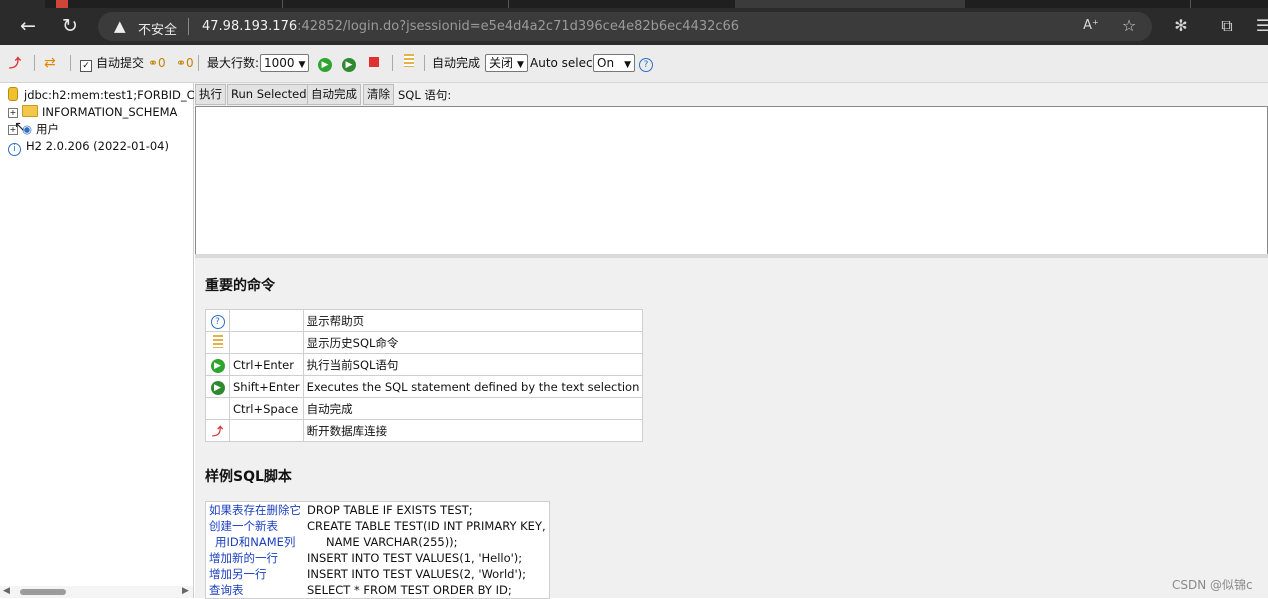 This screenshot has height=599, width=1268. I want to click on sample-link: 如果表存在删除它, so click(255, 510).